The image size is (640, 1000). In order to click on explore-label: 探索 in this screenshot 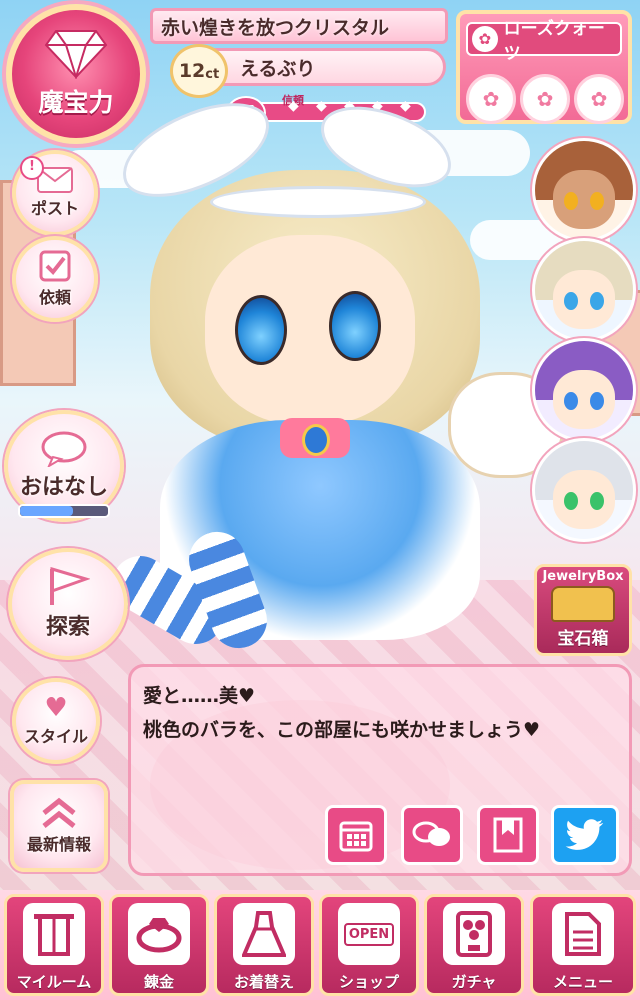, I will do `click(67, 627)`.